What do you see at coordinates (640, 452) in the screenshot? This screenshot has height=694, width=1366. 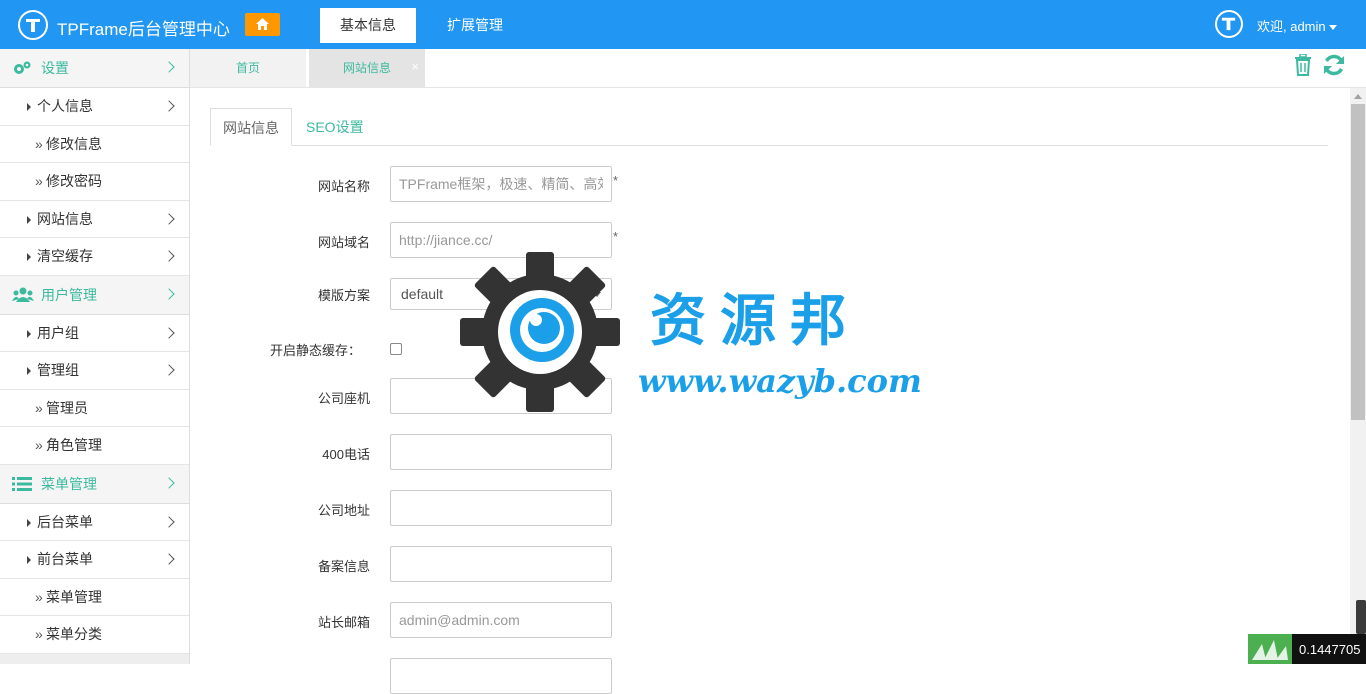 I see `form-row-hotline: 400电话` at bounding box center [640, 452].